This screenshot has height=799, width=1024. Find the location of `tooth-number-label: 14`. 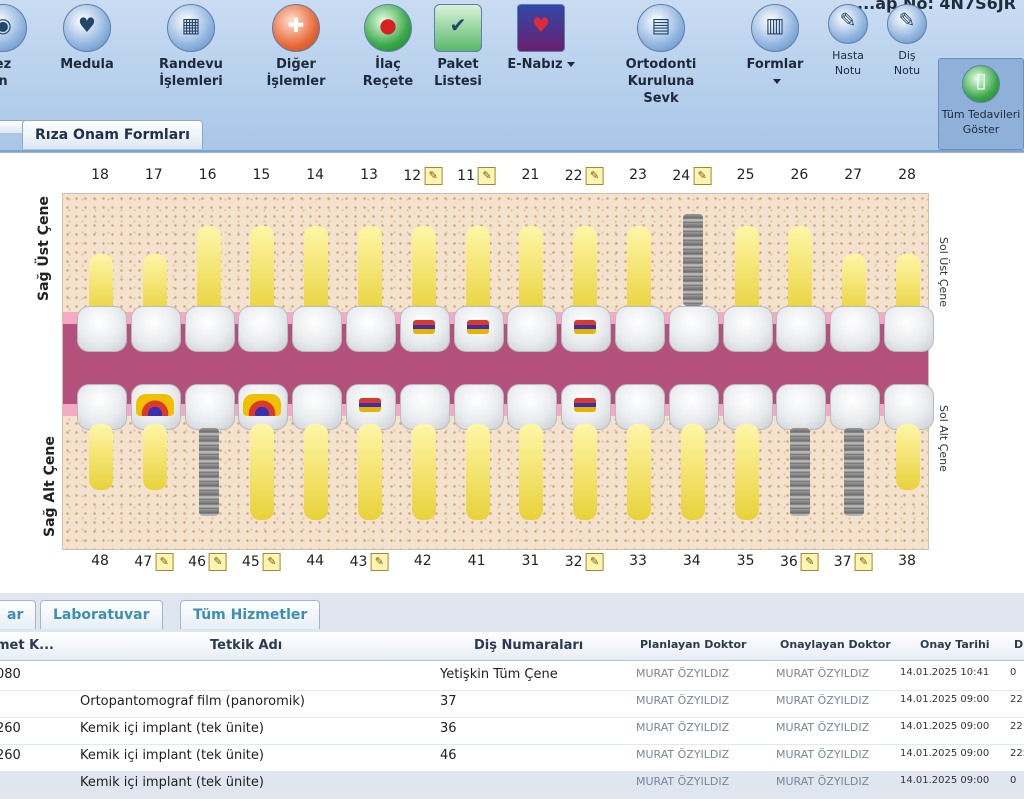

tooth-number-label: 14 is located at coordinates (315, 175).